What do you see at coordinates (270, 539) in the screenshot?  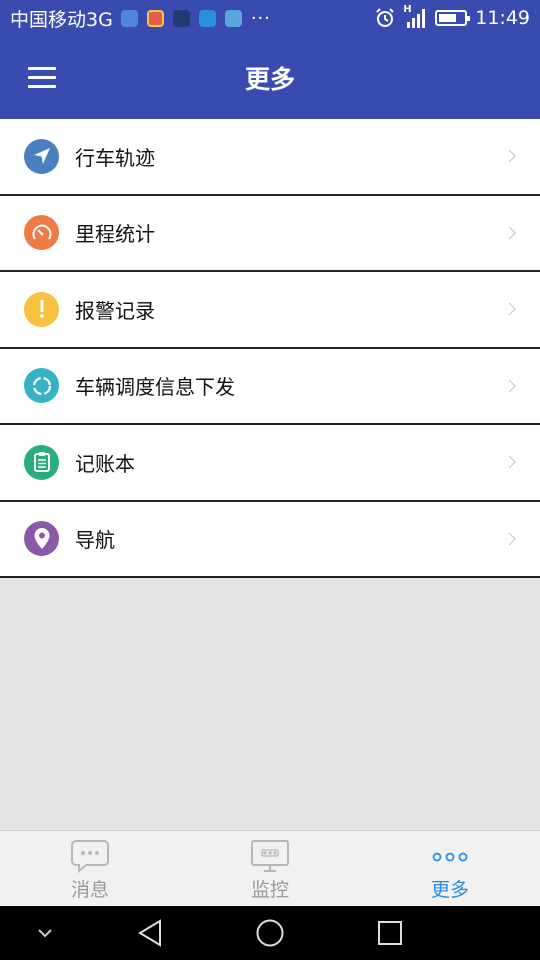 I see `menu-item-navigation: 导航` at bounding box center [270, 539].